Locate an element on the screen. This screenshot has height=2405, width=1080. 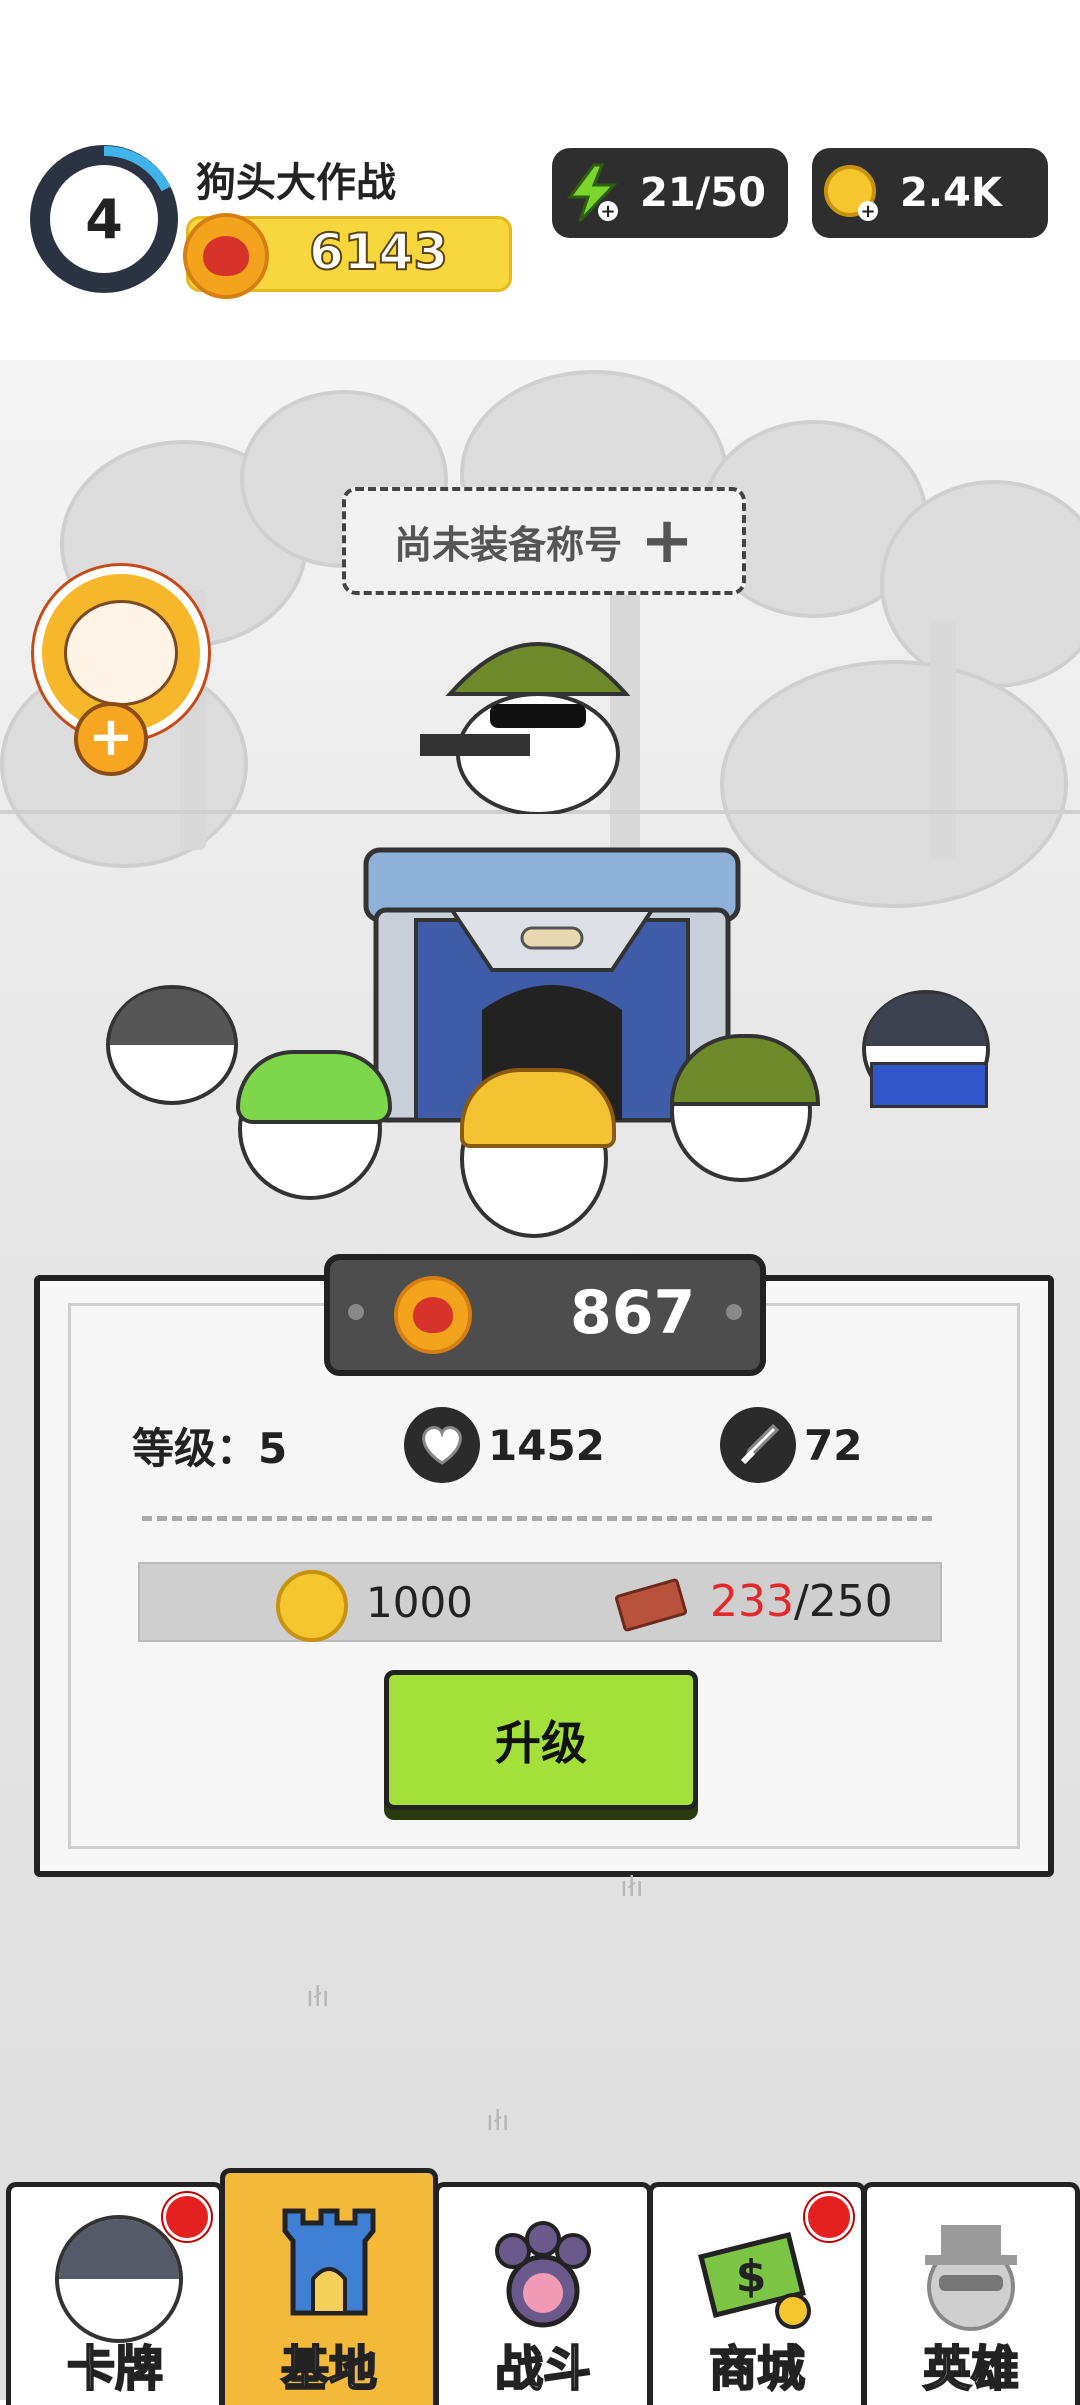
sword-icon is located at coordinates (758, 1445).